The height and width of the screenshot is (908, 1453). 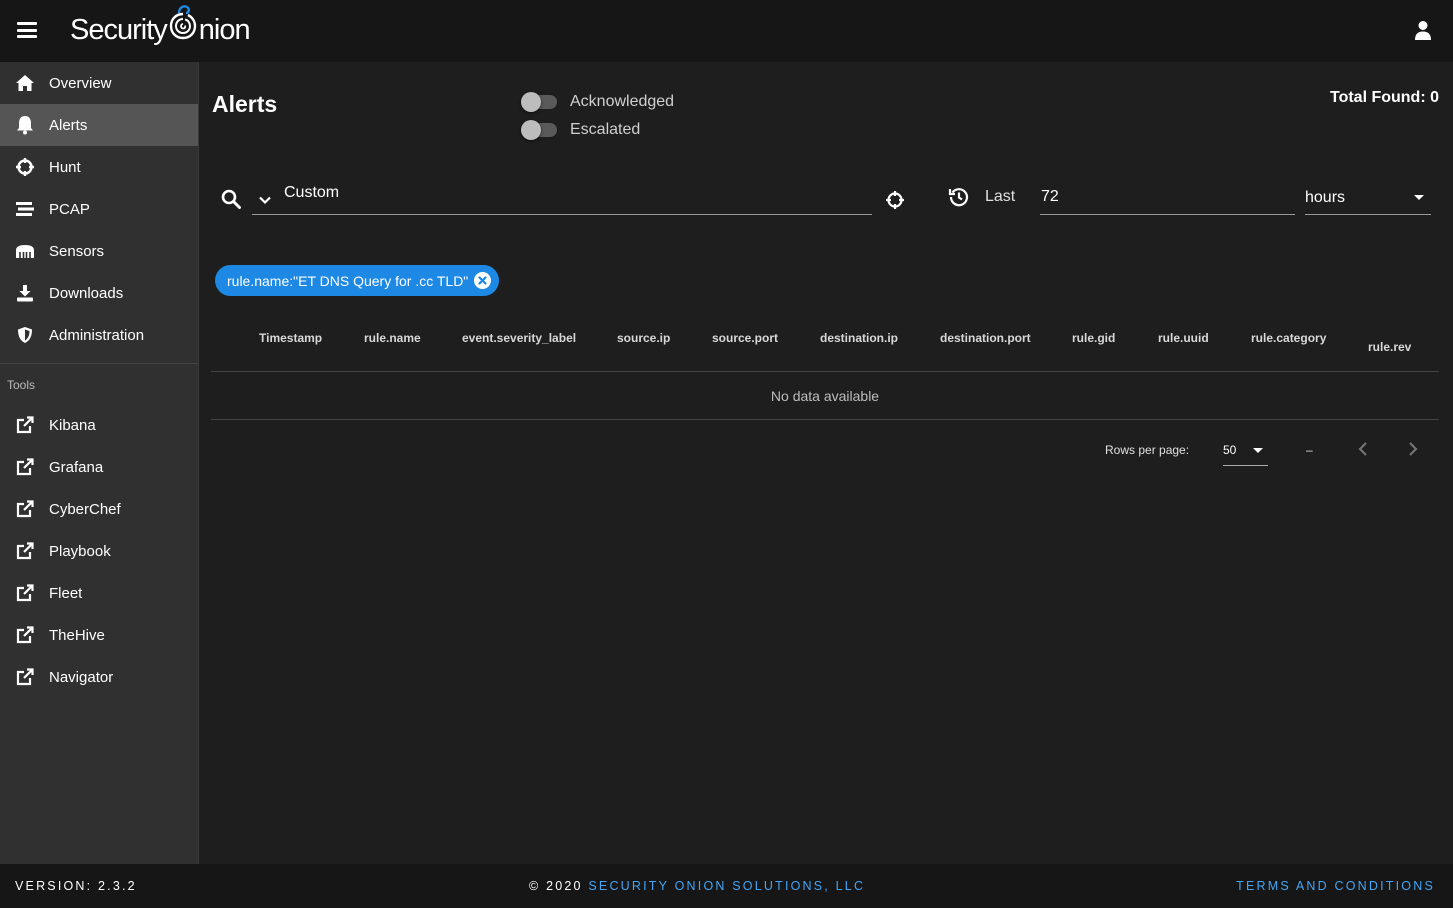 I want to click on column-header-destination-ip: destination.ip, so click(x=859, y=338).